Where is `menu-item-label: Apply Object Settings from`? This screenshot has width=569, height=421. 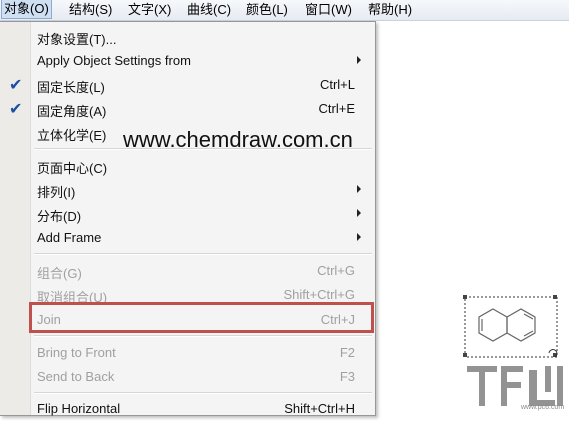 menu-item-label: Apply Object Settings from is located at coordinates (114, 60).